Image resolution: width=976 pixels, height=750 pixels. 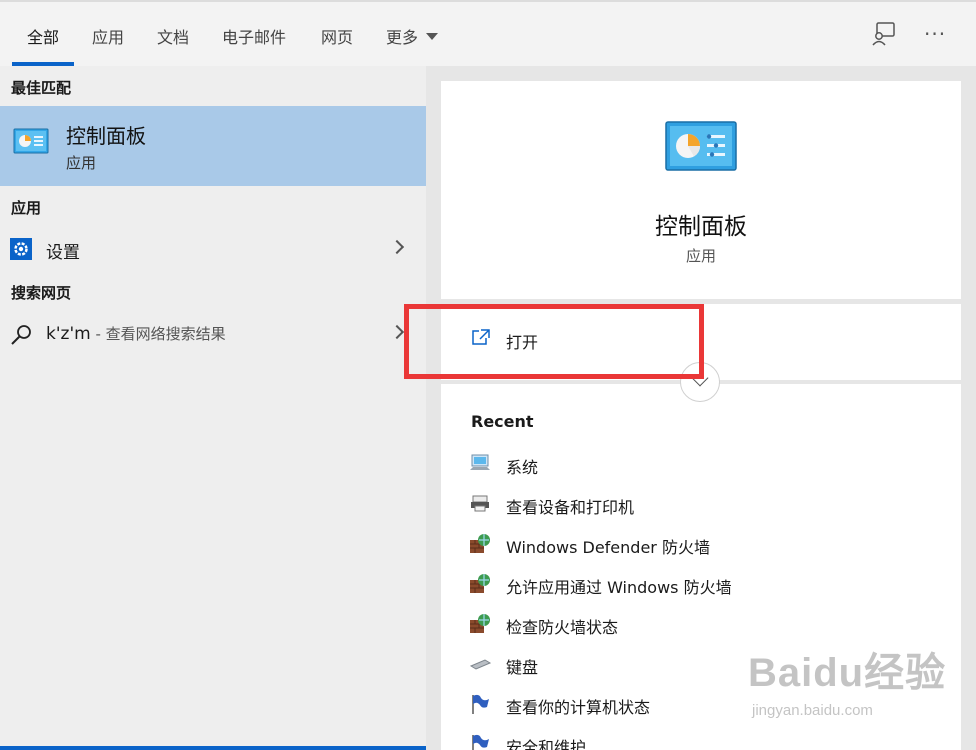 I want to click on recent-item-allow-app-firewall: 允许应用通过 Windows 防火墙, so click(x=709, y=584).